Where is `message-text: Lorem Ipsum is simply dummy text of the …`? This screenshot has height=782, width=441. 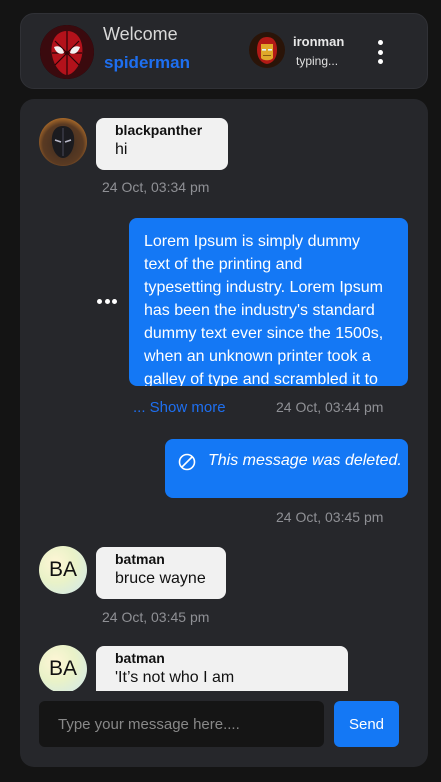 message-text: Lorem Ipsum is simply dummy text of the … is located at coordinates (264, 309).